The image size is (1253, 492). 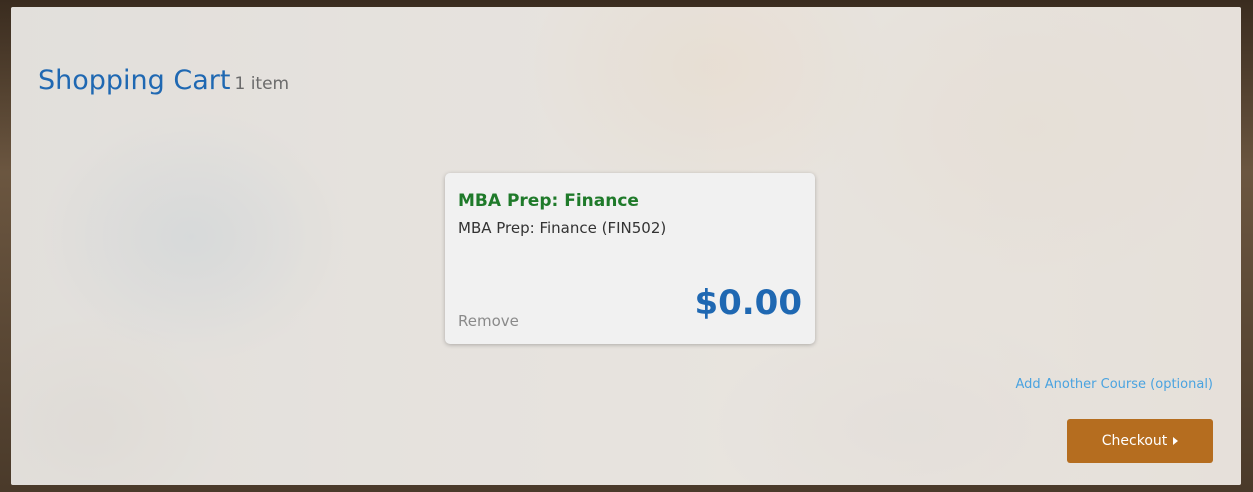 I want to click on course-subtitle: MBA Prep: Finance (FIN502), so click(x=562, y=228).